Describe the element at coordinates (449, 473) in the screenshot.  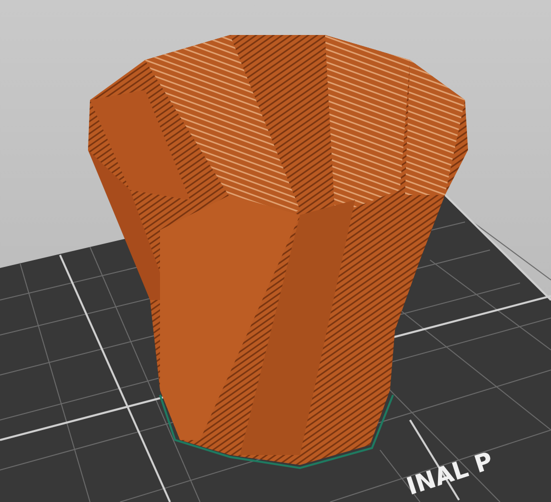
I see `bed-label: INAL P` at that location.